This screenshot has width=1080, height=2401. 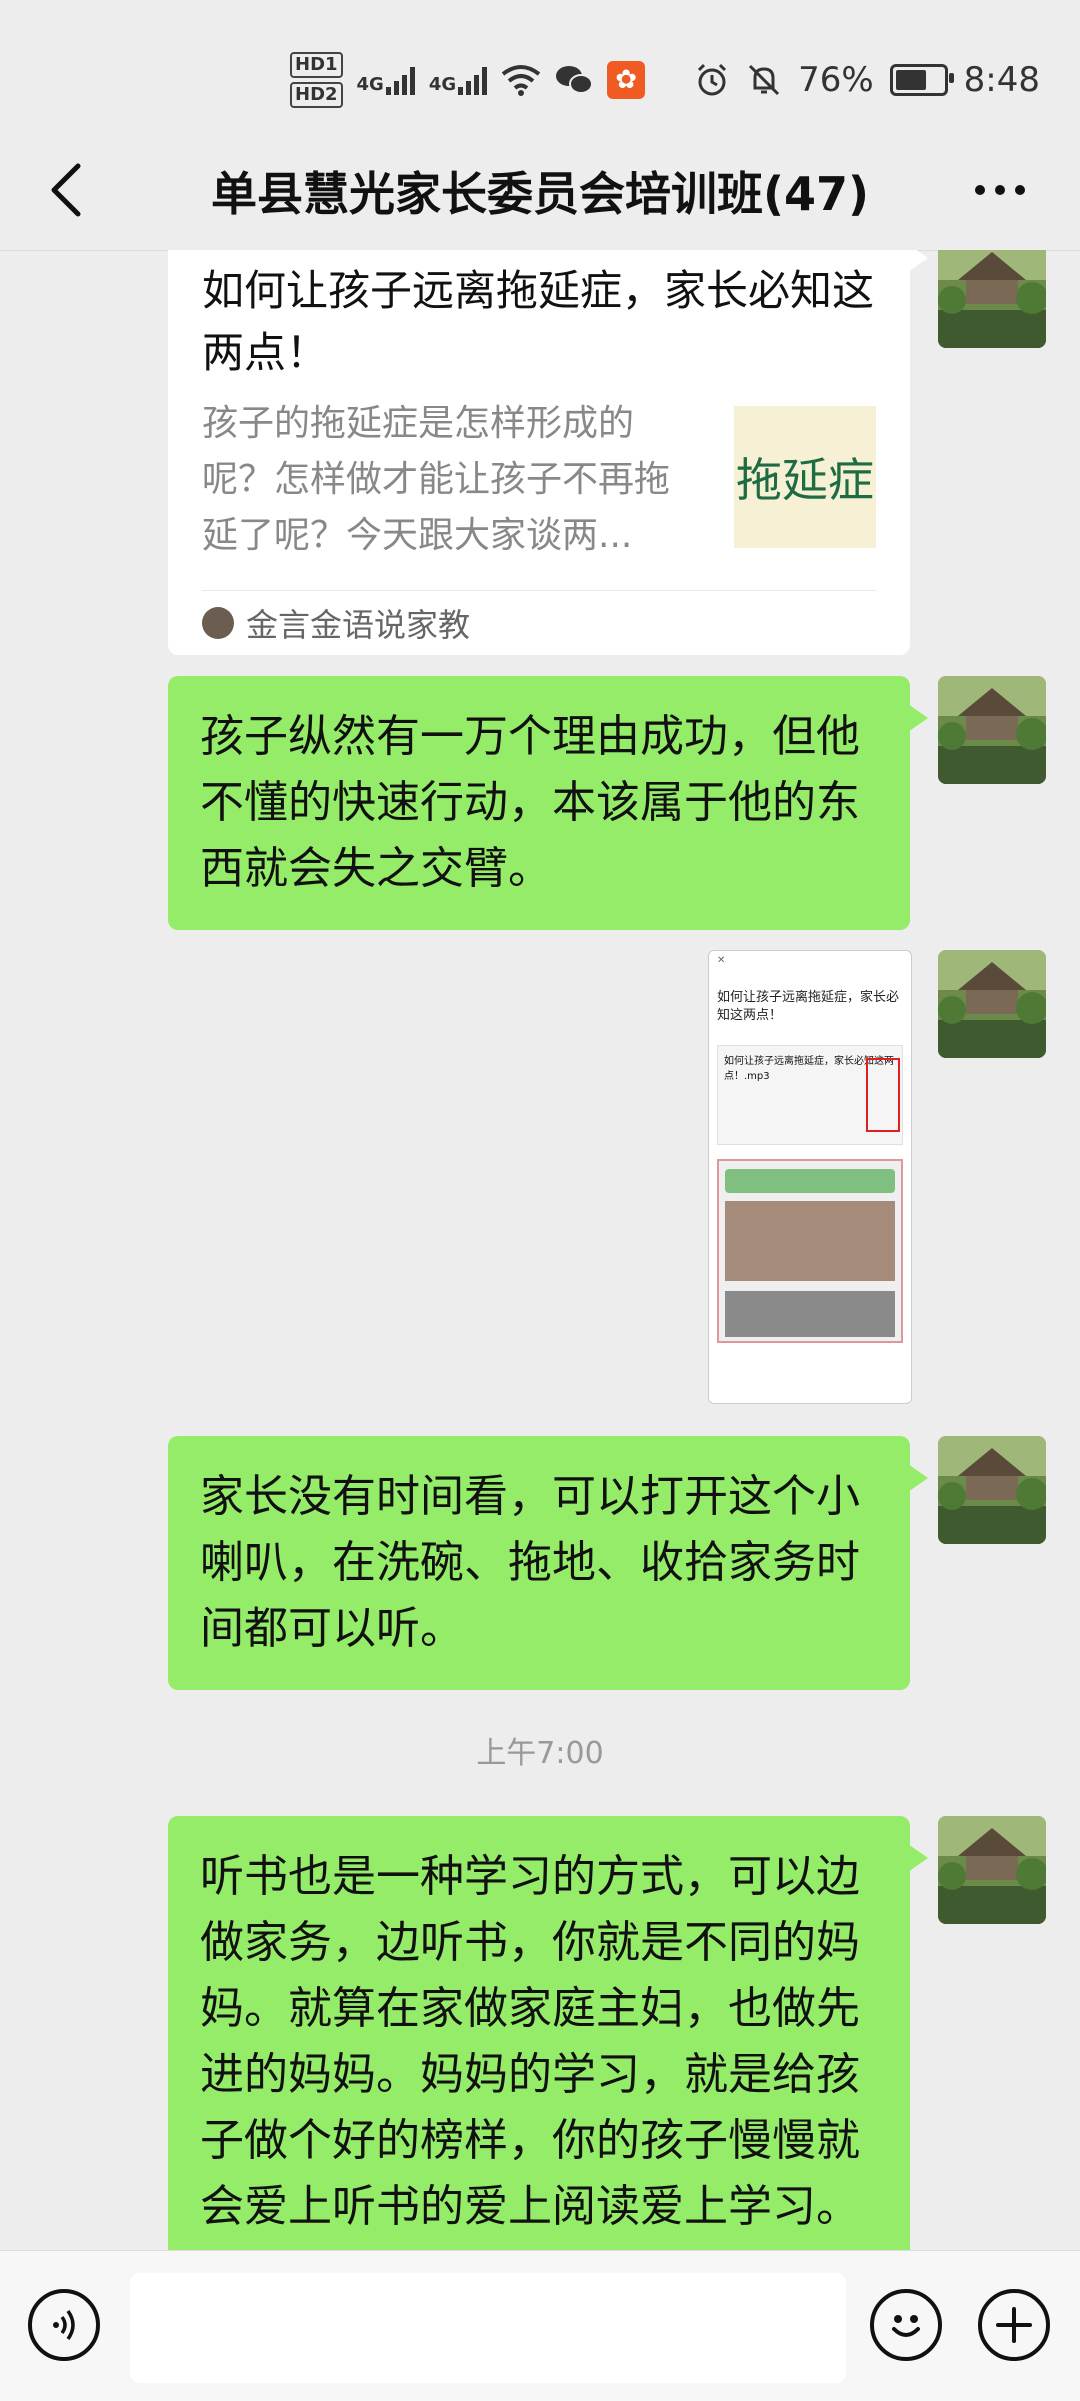 I want to click on net2-label: 4G, so click(x=442, y=84).